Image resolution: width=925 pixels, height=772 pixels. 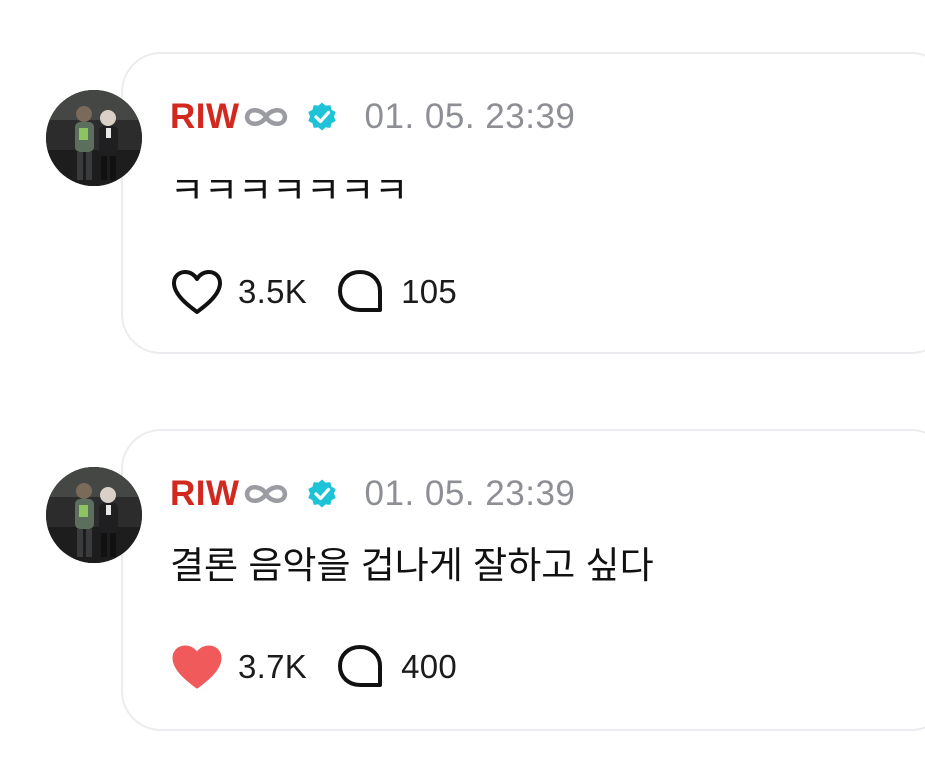 I want to click on like-button: 3.7K, so click(x=238, y=667).